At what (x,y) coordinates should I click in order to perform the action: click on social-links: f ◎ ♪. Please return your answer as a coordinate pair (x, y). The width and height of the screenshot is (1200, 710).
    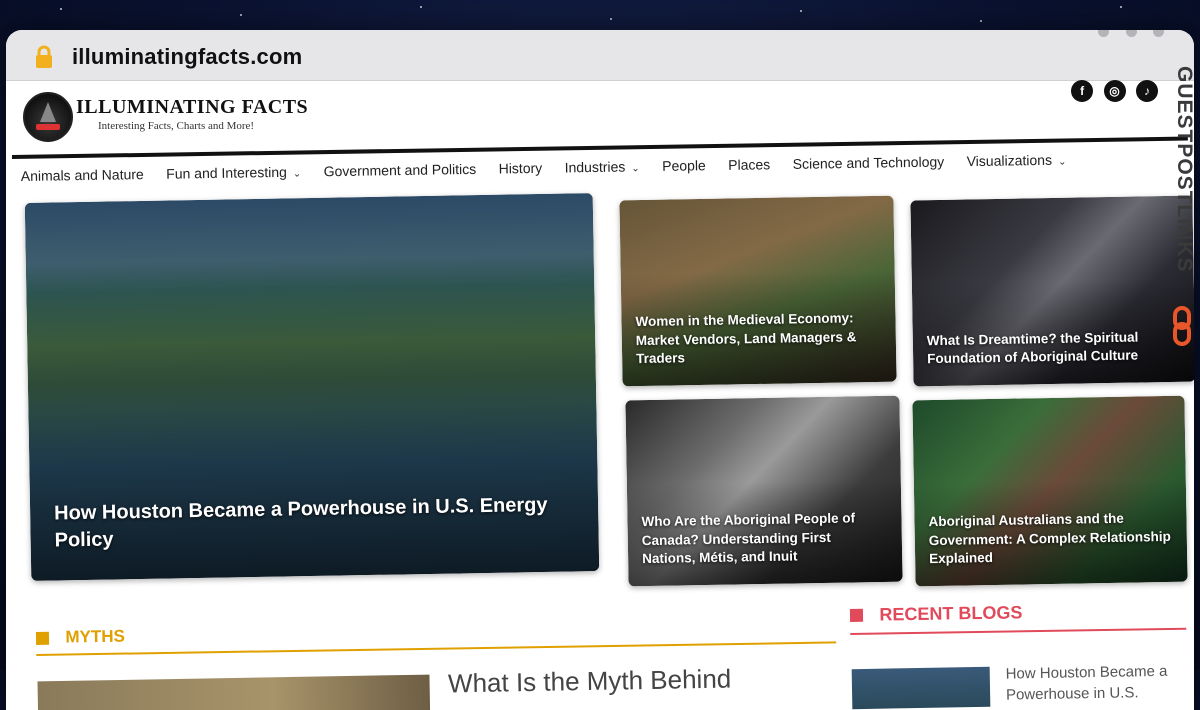
    Looking at the image, I should click on (1111, 91).